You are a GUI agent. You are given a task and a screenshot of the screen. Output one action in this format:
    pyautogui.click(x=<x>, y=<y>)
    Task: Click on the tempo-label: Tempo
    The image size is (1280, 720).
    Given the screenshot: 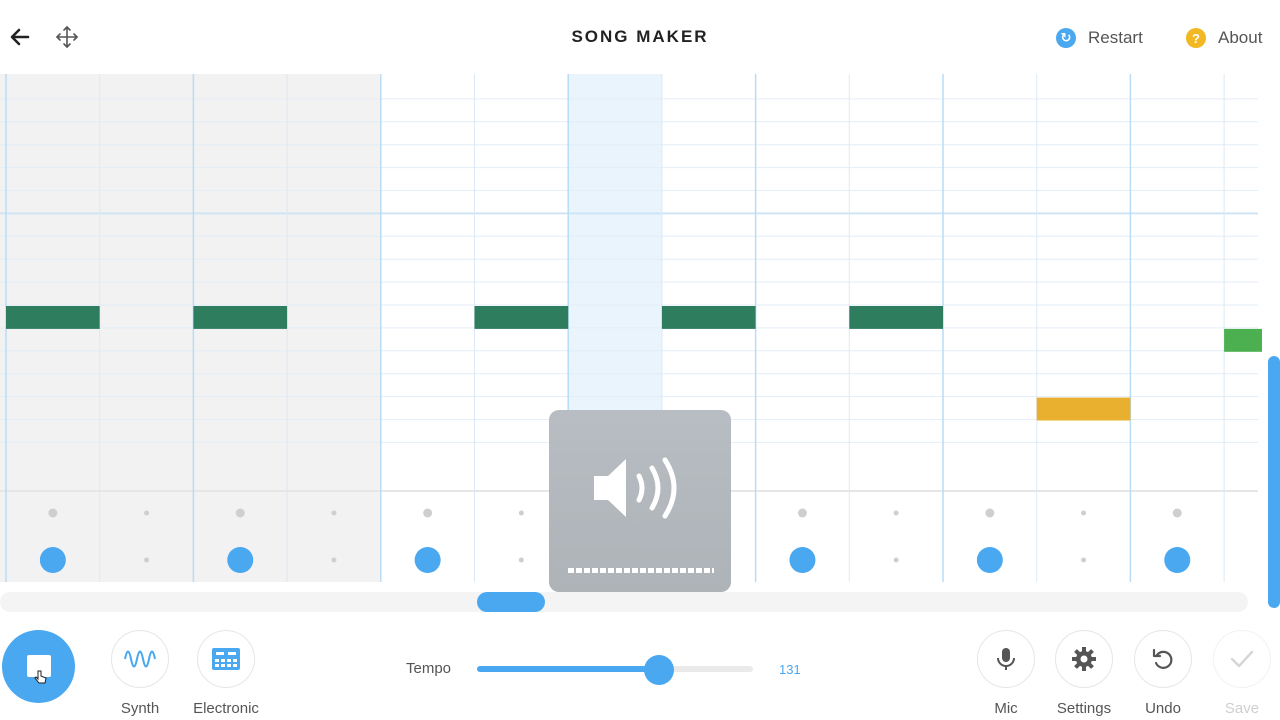 What is the action you would take?
    pyautogui.click(x=429, y=668)
    